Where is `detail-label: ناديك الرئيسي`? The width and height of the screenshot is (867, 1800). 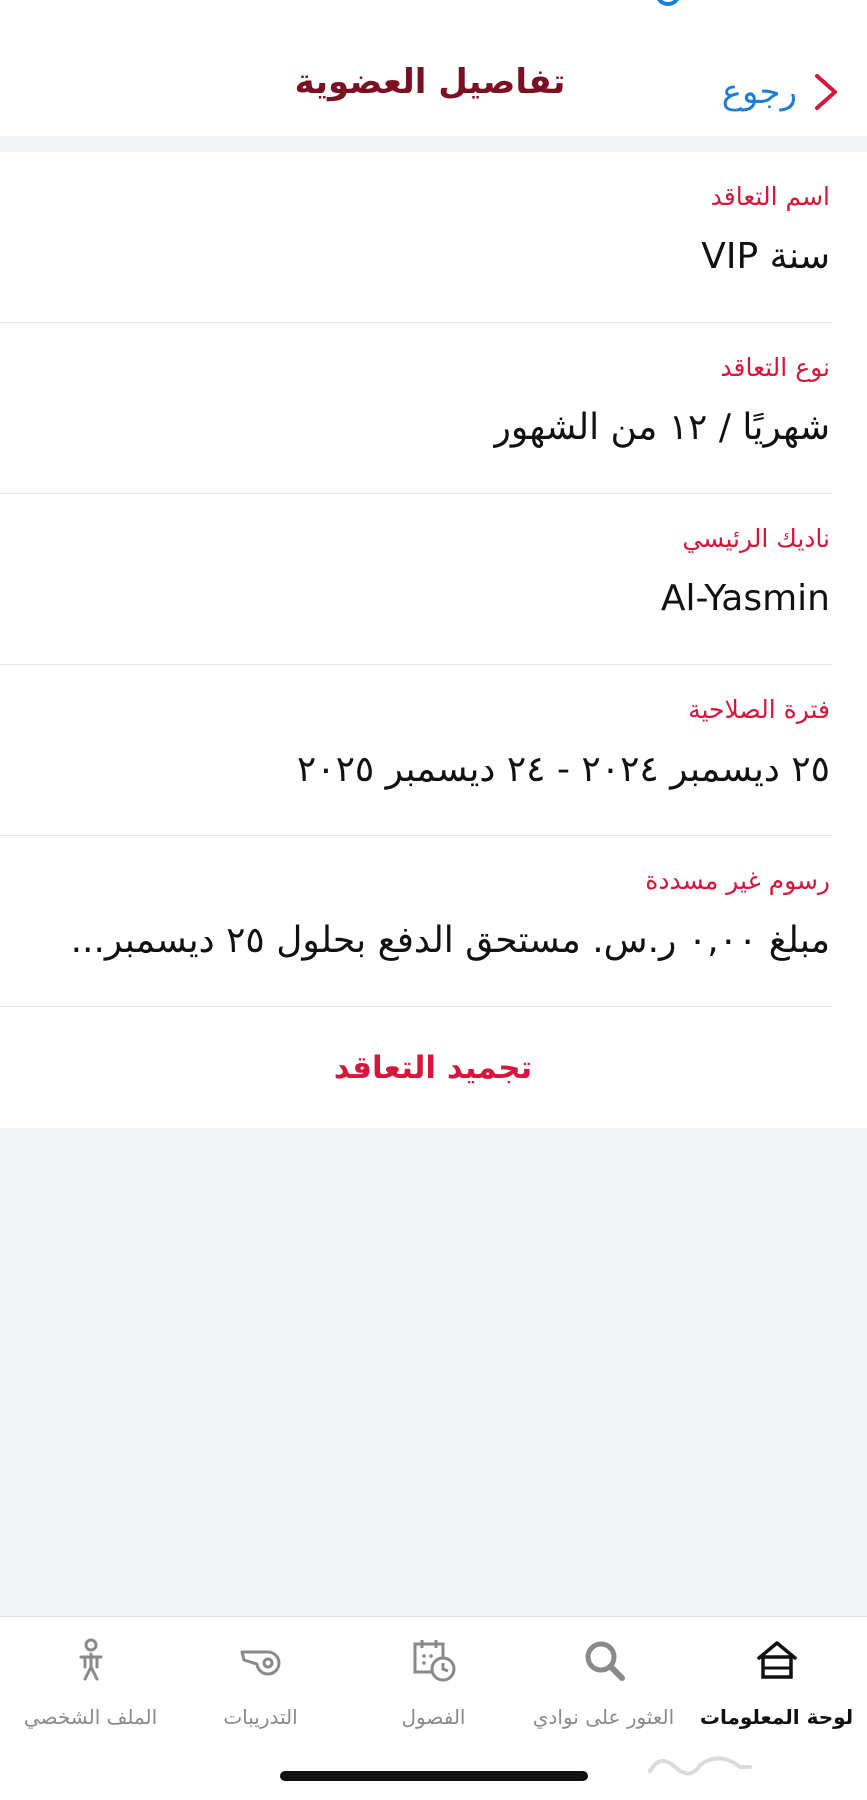 detail-label: ناديك الرئيسي is located at coordinates (756, 538).